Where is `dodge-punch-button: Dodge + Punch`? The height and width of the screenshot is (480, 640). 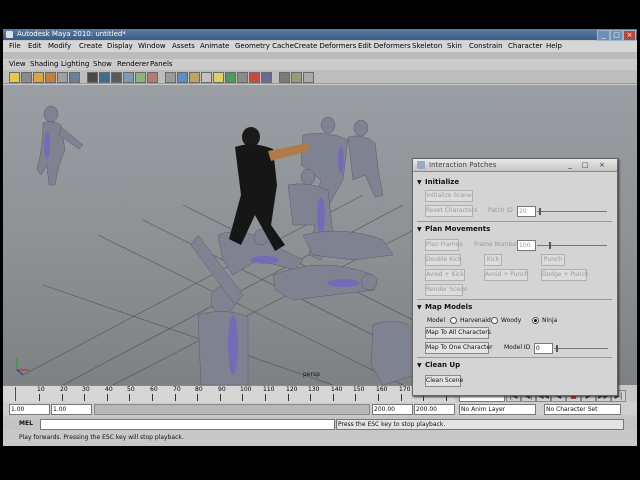 dodge-punch-button: Dodge + Punch is located at coordinates (565, 275).